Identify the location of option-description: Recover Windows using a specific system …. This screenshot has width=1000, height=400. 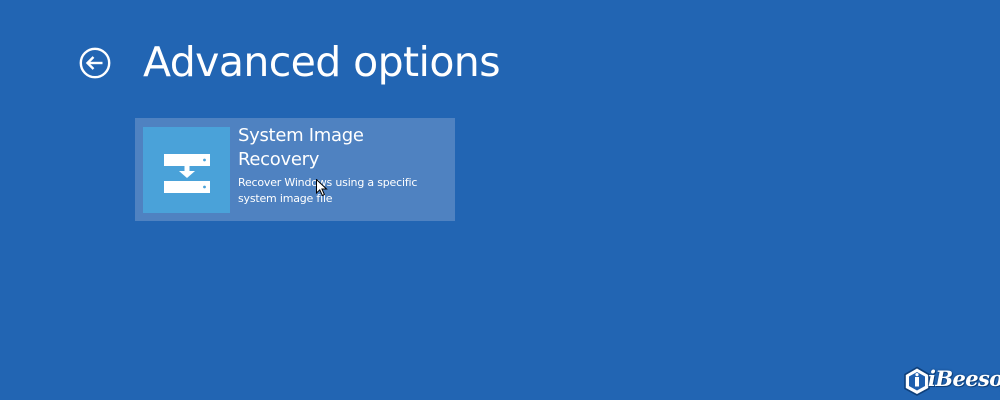
(328, 190).